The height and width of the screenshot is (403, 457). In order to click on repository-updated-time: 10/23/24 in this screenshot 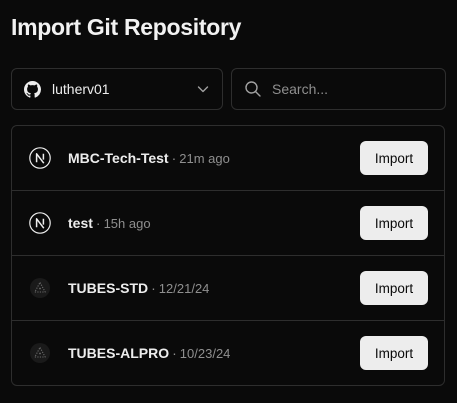, I will do `click(205, 353)`.